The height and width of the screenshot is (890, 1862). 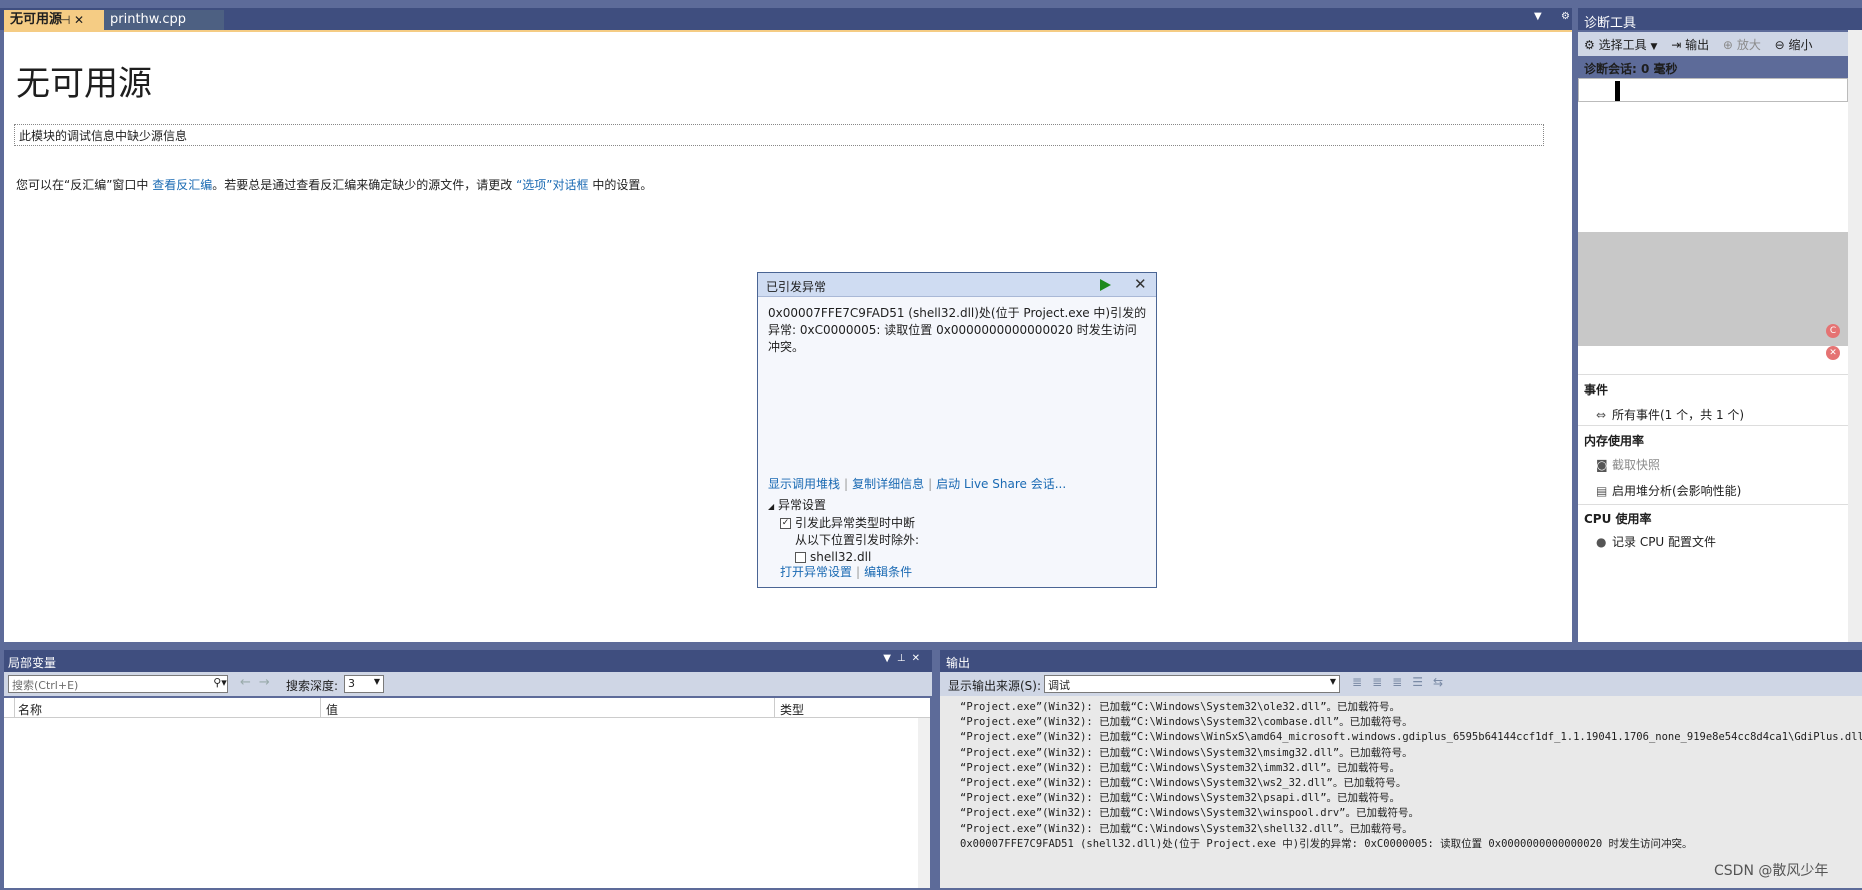 I want to click on tab-strip-controls: ▼ ⚙, so click(x=1552, y=16).